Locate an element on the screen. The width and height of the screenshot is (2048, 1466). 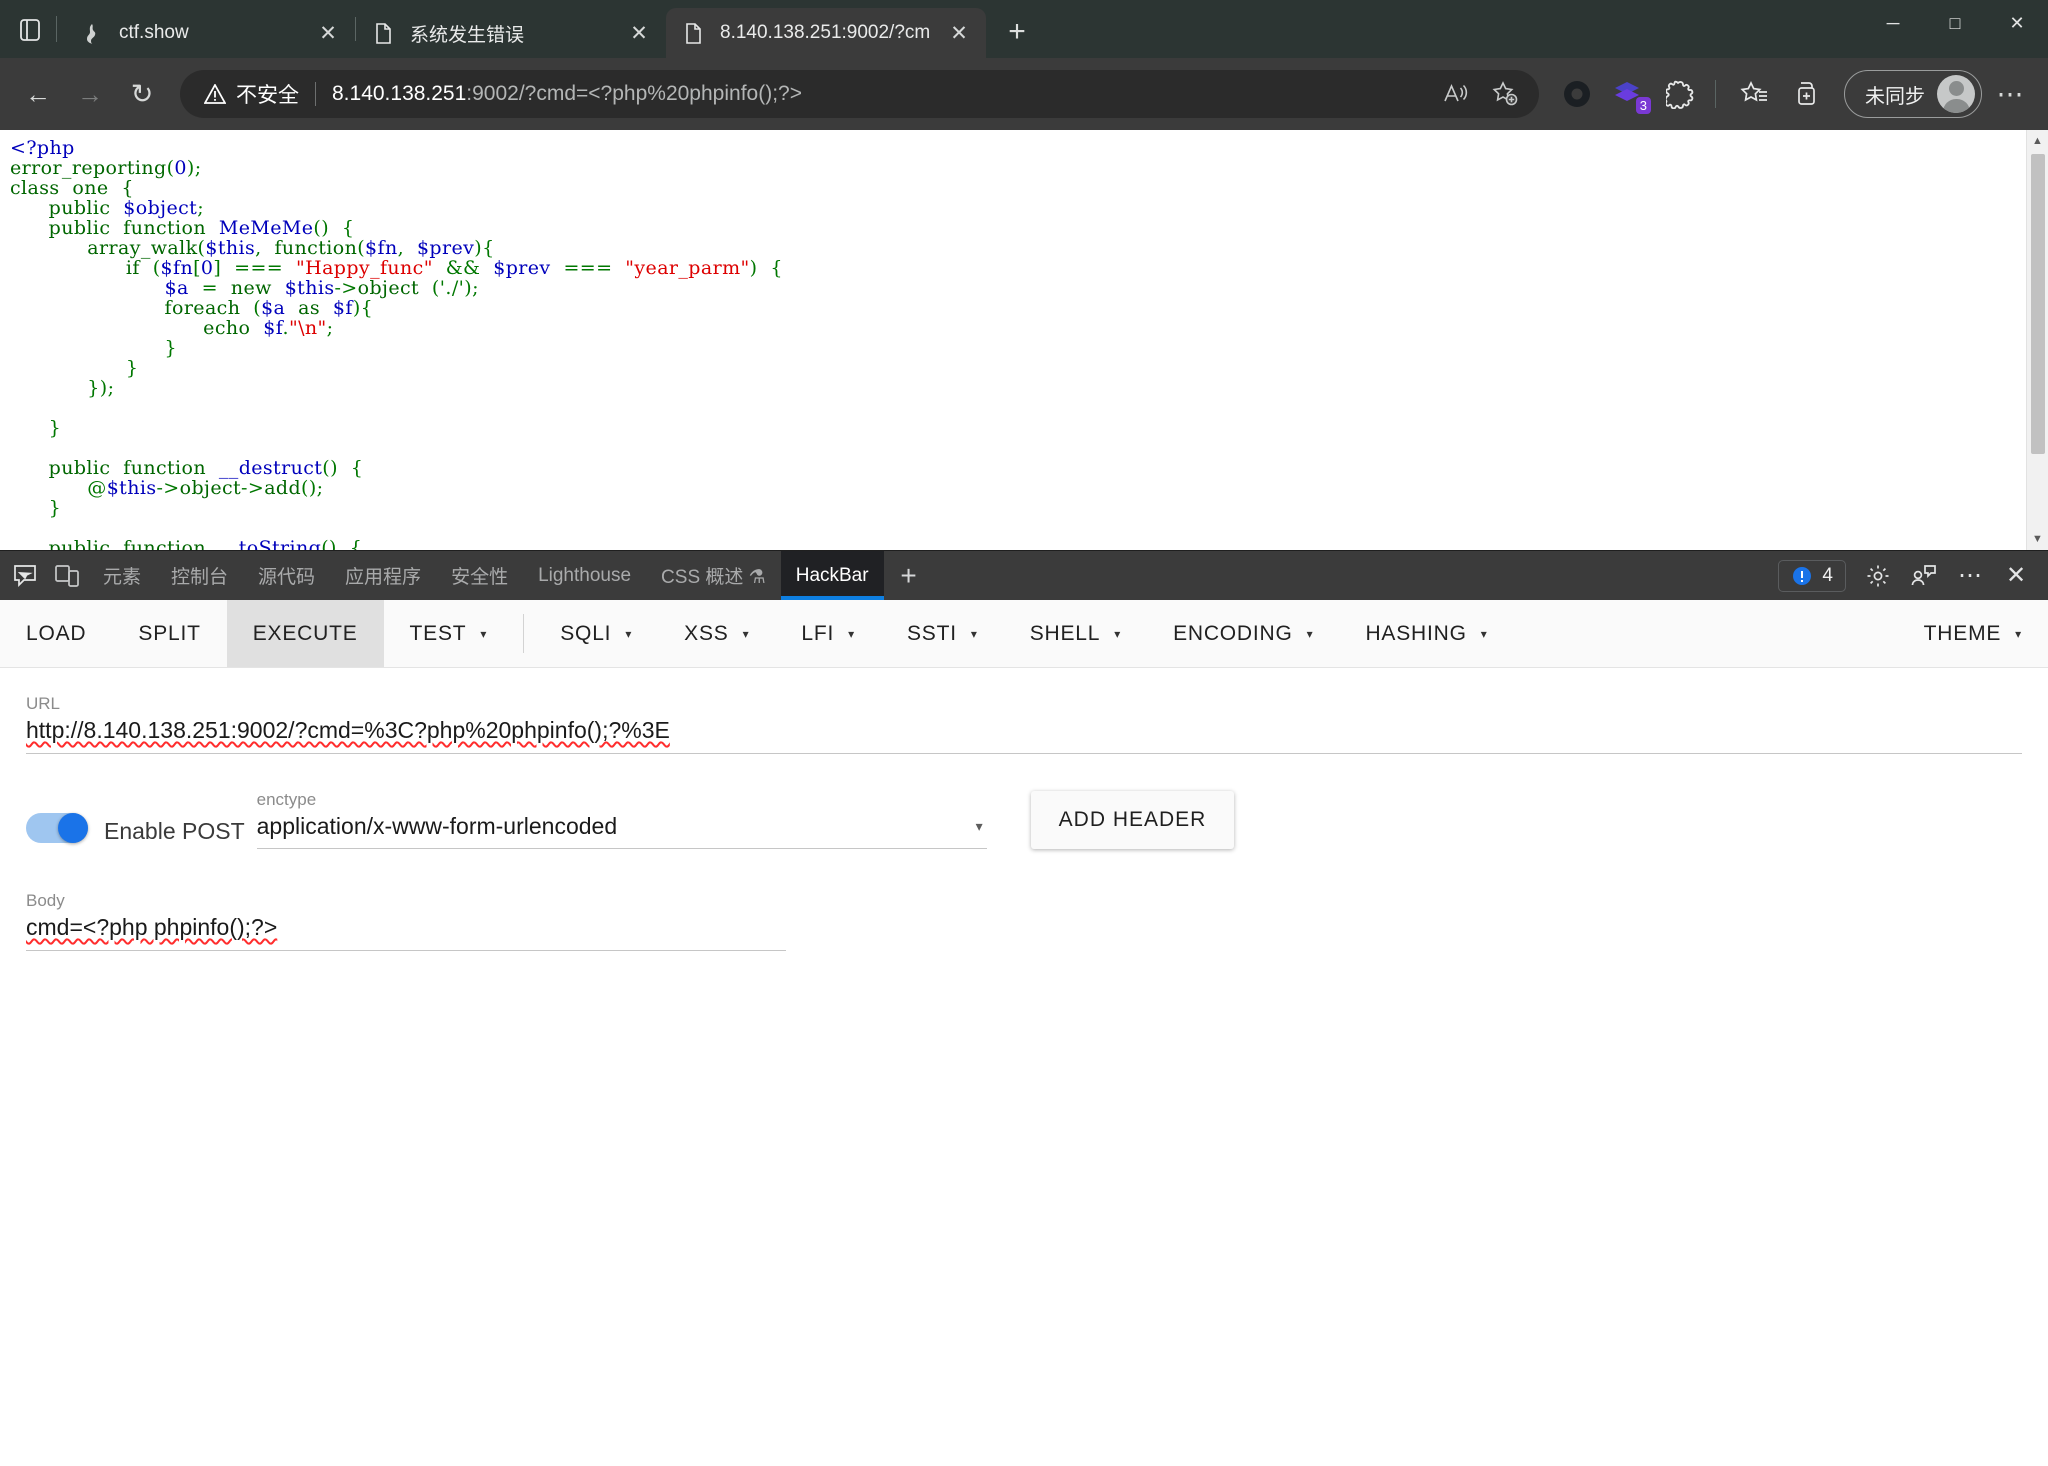
add-favorite-icon is located at coordinates (1505, 94).